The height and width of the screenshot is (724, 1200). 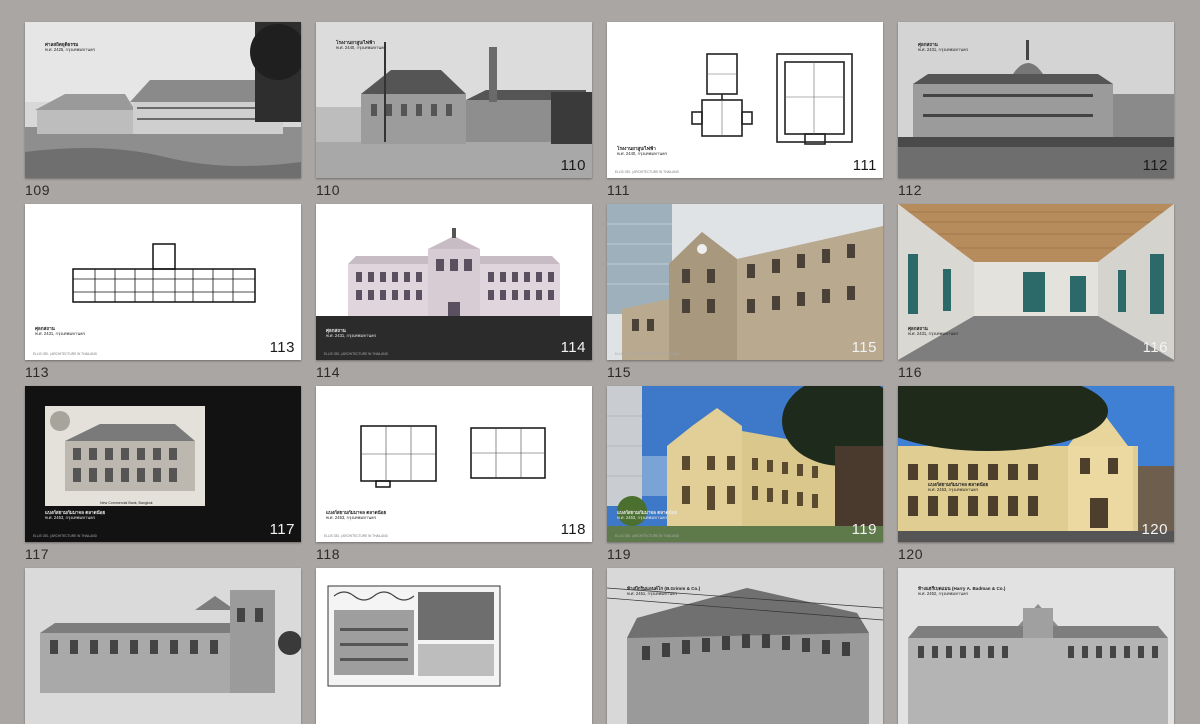 What do you see at coordinates (126, 503) in the screenshot?
I see `photo-caption-117: New Commercial Bank, Bangkok` at bounding box center [126, 503].